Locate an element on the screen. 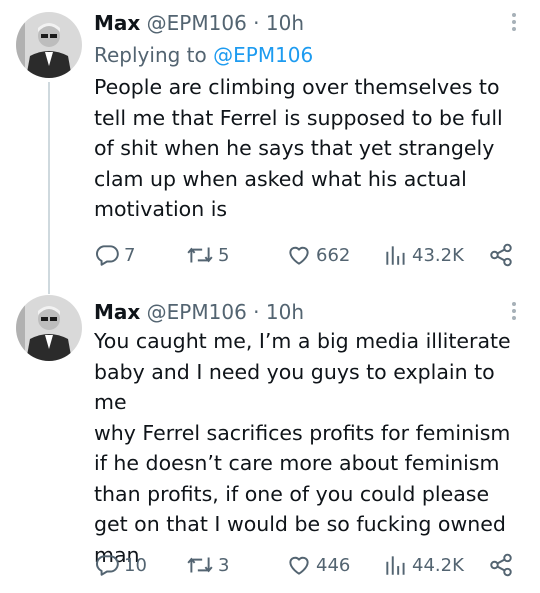  thread-line is located at coordinates (49, 188).